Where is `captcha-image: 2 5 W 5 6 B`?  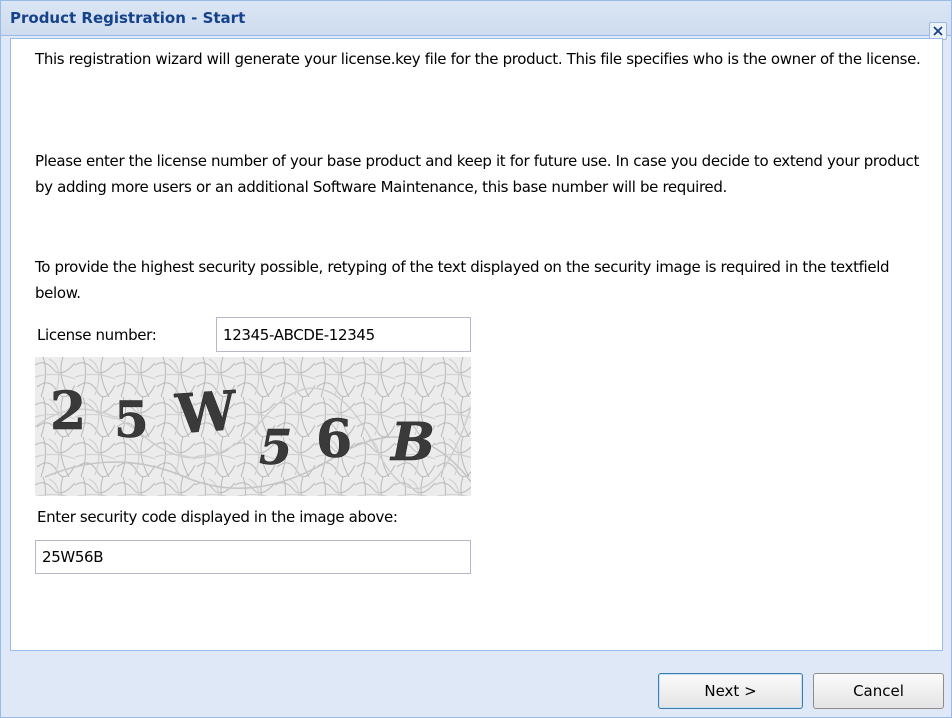 captcha-image: 2 5 W 5 6 B is located at coordinates (253, 426).